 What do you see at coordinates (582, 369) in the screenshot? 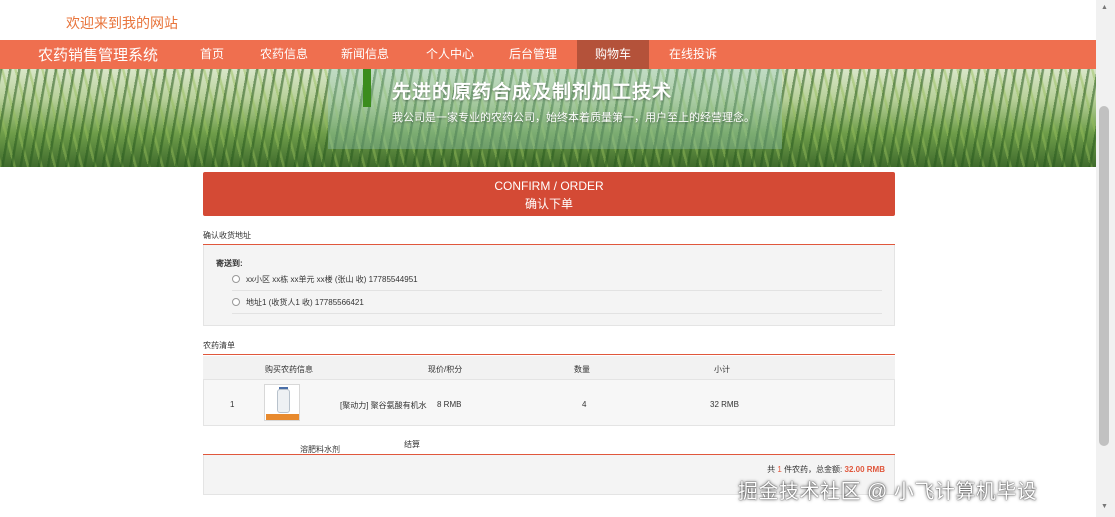
I see `header-quantity: 数量` at bounding box center [582, 369].